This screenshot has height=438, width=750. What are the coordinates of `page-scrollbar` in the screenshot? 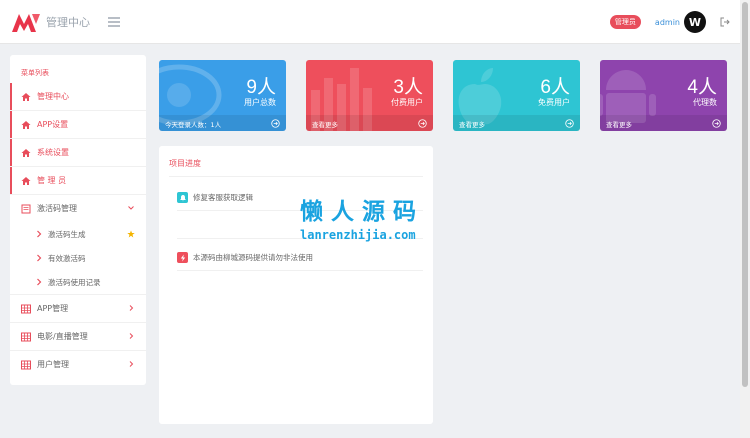 It's located at (745, 219).